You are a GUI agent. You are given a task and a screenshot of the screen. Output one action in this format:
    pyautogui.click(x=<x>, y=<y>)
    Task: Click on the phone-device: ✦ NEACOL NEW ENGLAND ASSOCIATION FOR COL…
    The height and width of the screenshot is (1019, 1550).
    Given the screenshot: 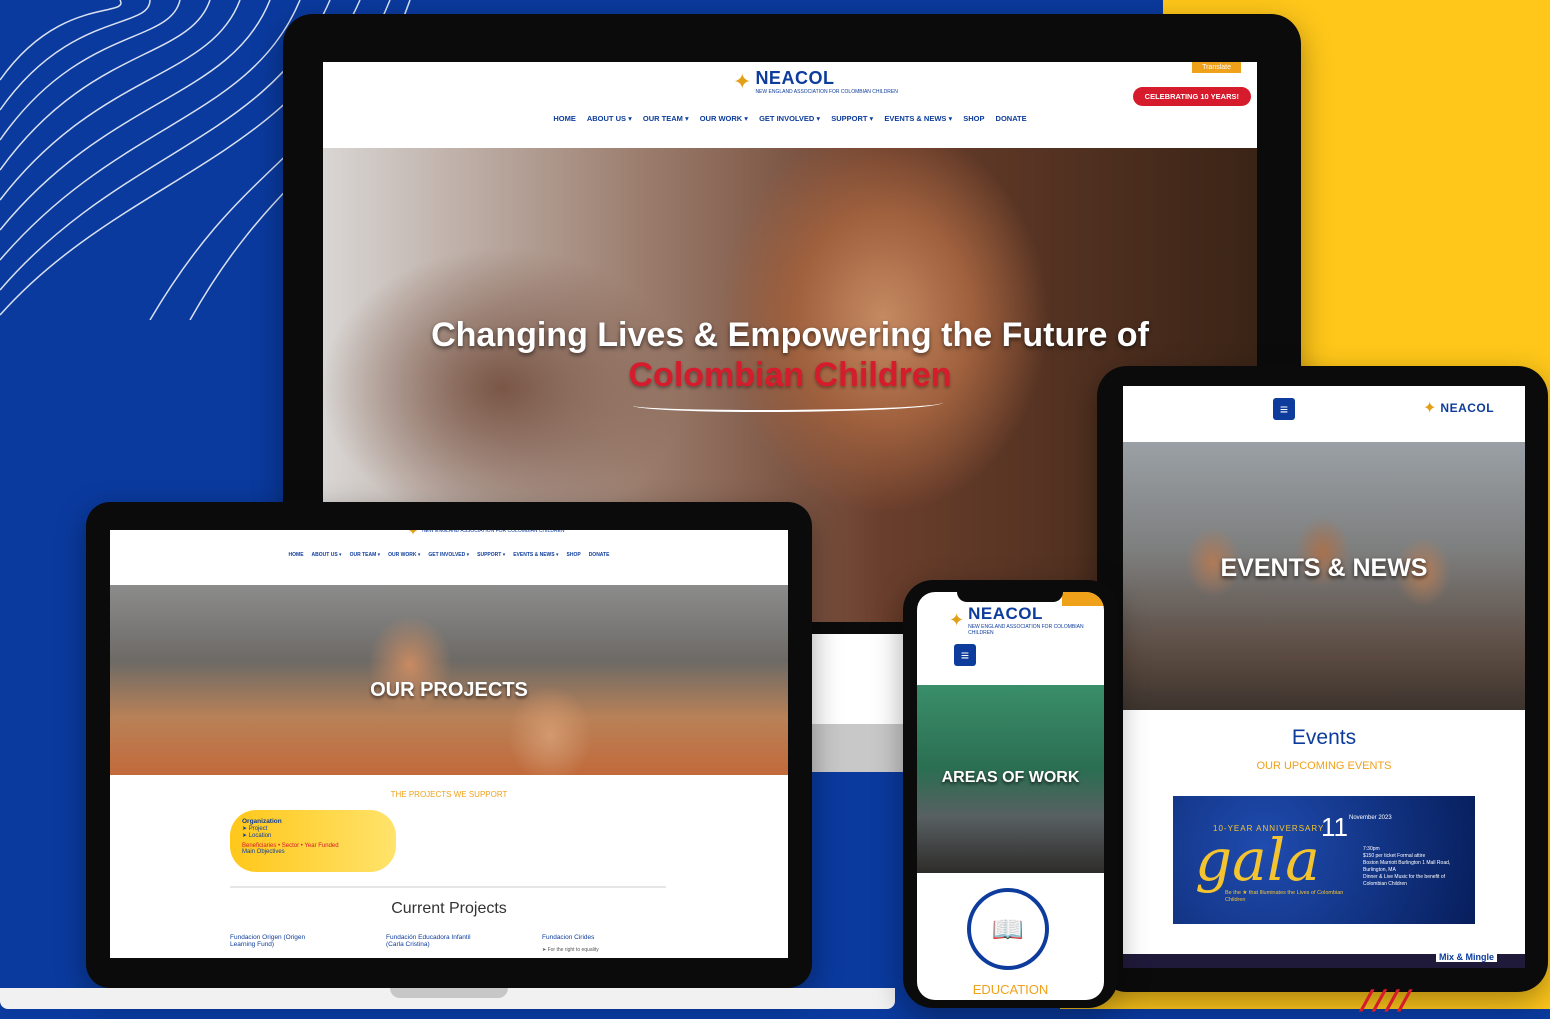 What is the action you would take?
    pyautogui.click(x=1010, y=794)
    